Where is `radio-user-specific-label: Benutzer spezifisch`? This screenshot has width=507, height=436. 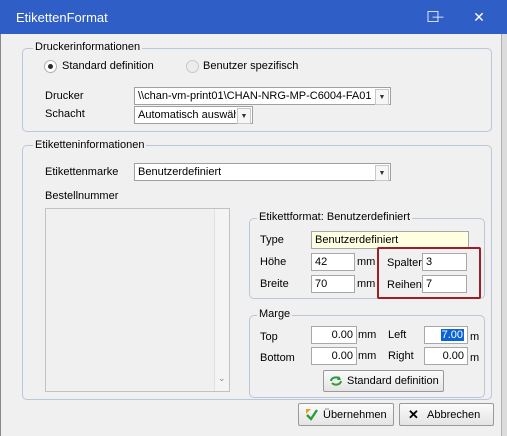
radio-user-specific-label: Benutzer spezifisch is located at coordinates (251, 66).